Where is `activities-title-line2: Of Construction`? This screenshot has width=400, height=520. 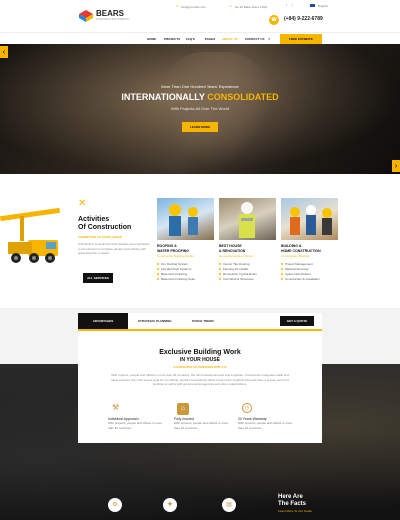 activities-title-line2: Of Construction is located at coordinates (105, 227).